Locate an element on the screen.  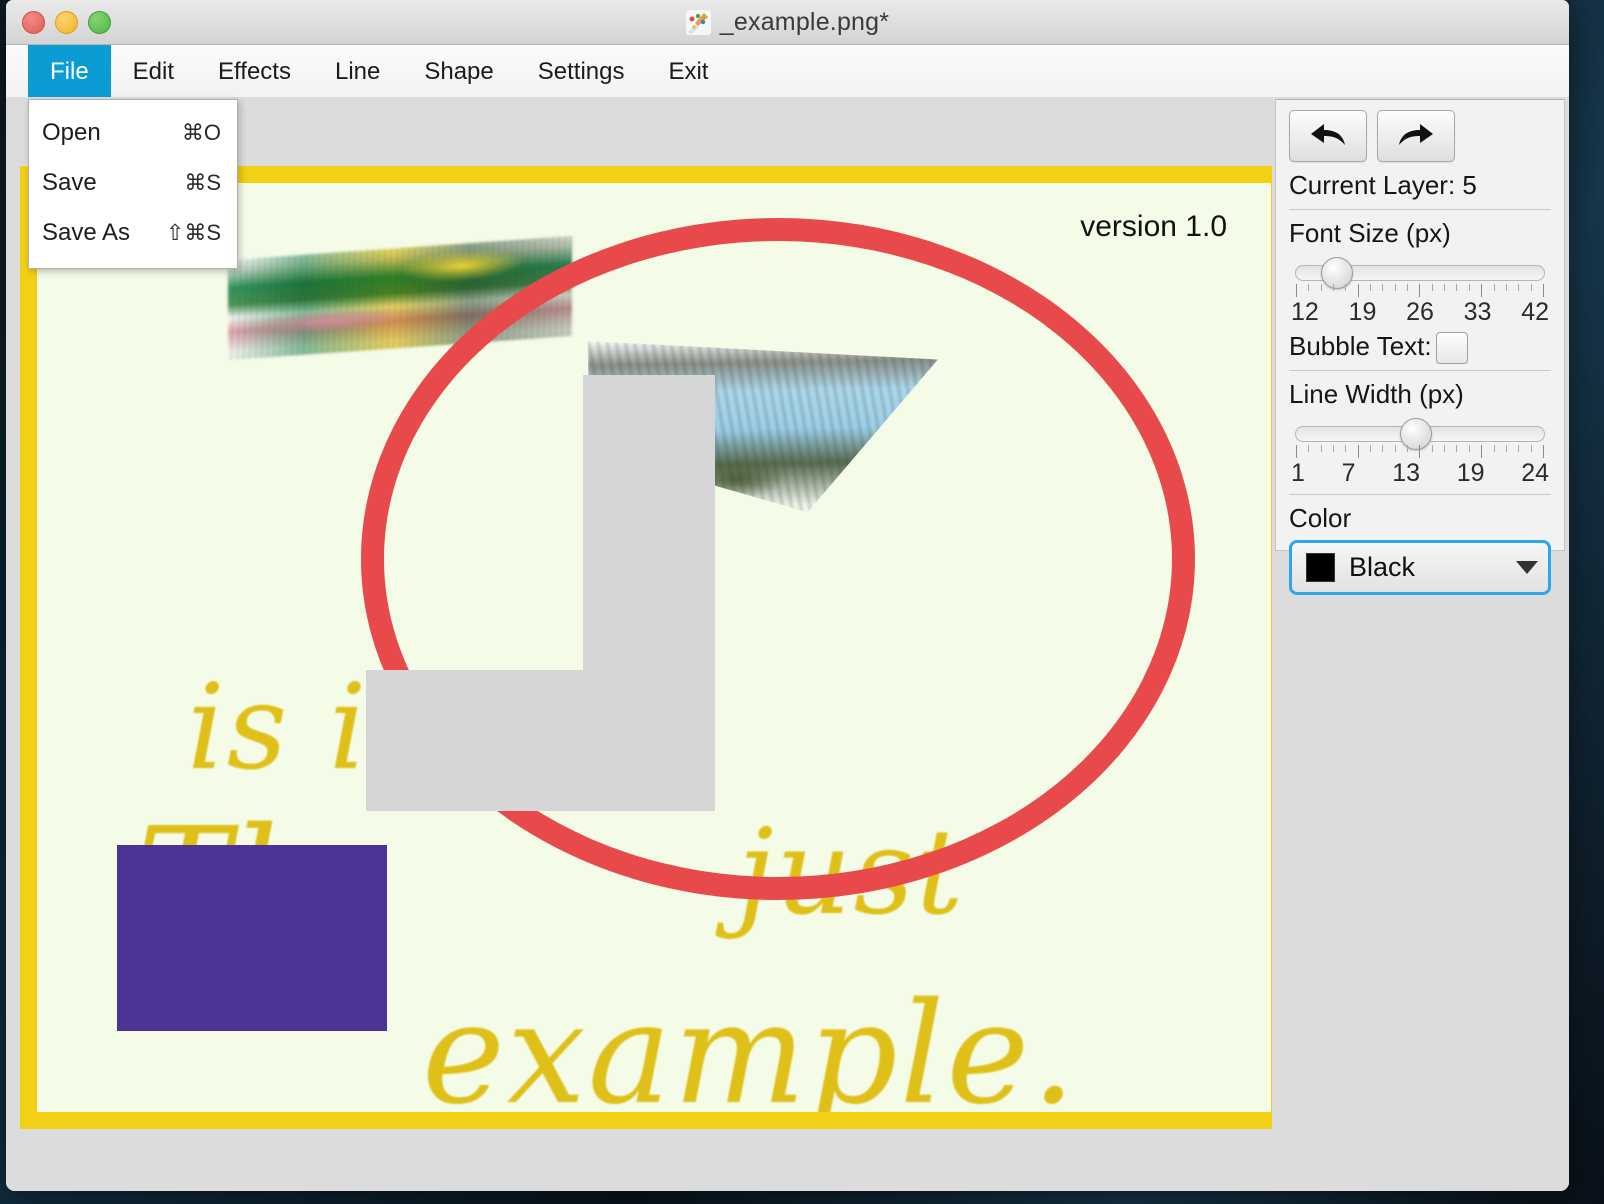
font-size-ticks is located at coordinates (1420, 291).